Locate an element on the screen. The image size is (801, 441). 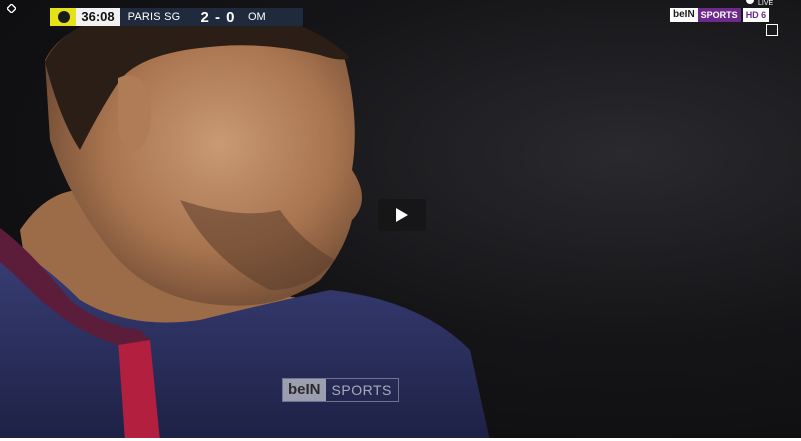
league-logo-icon is located at coordinates (63, 17).